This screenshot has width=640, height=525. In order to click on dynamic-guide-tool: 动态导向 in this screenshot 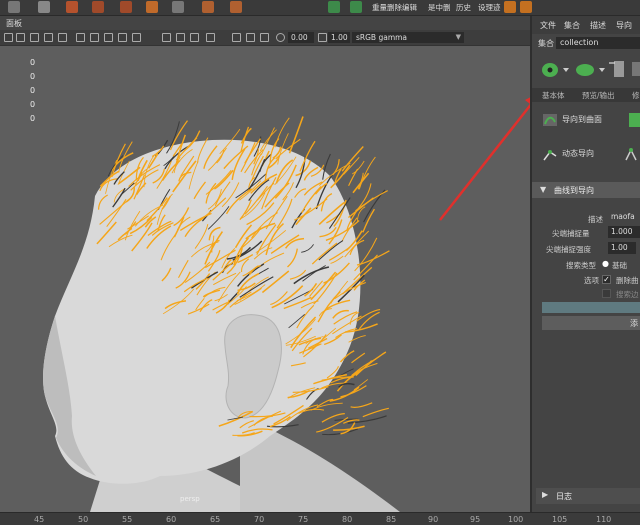, I will do `click(591, 154)`.